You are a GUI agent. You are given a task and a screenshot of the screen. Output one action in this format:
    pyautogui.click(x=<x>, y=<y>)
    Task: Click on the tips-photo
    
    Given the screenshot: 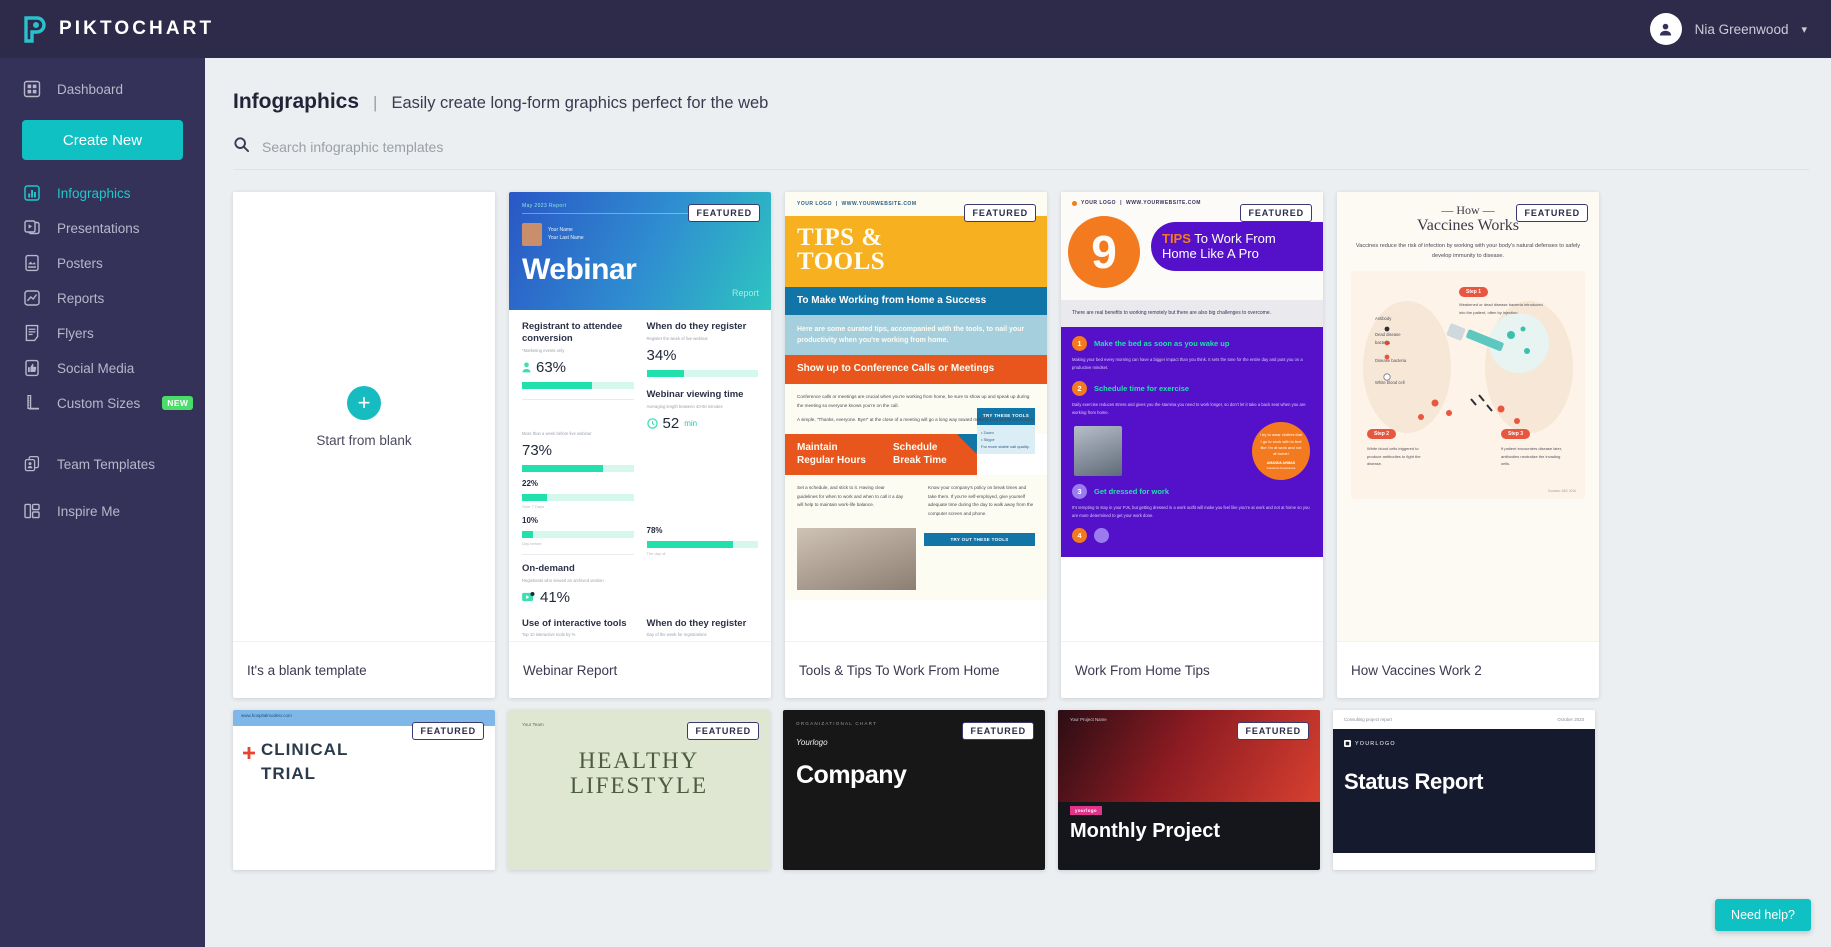 What is the action you would take?
    pyautogui.click(x=856, y=558)
    